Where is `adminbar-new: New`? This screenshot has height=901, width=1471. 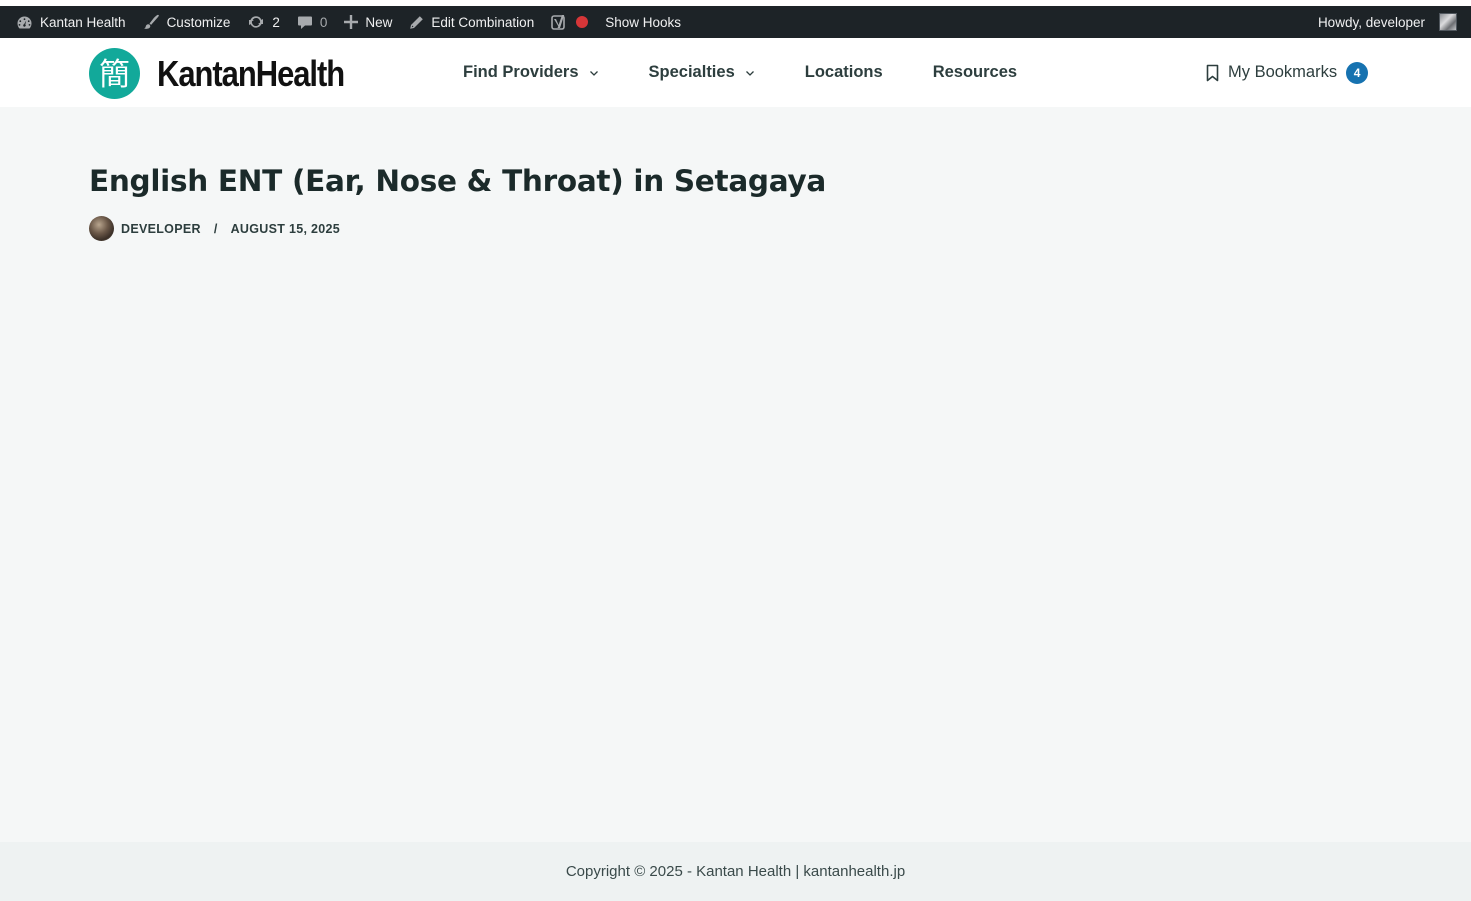 adminbar-new: New is located at coordinates (368, 22).